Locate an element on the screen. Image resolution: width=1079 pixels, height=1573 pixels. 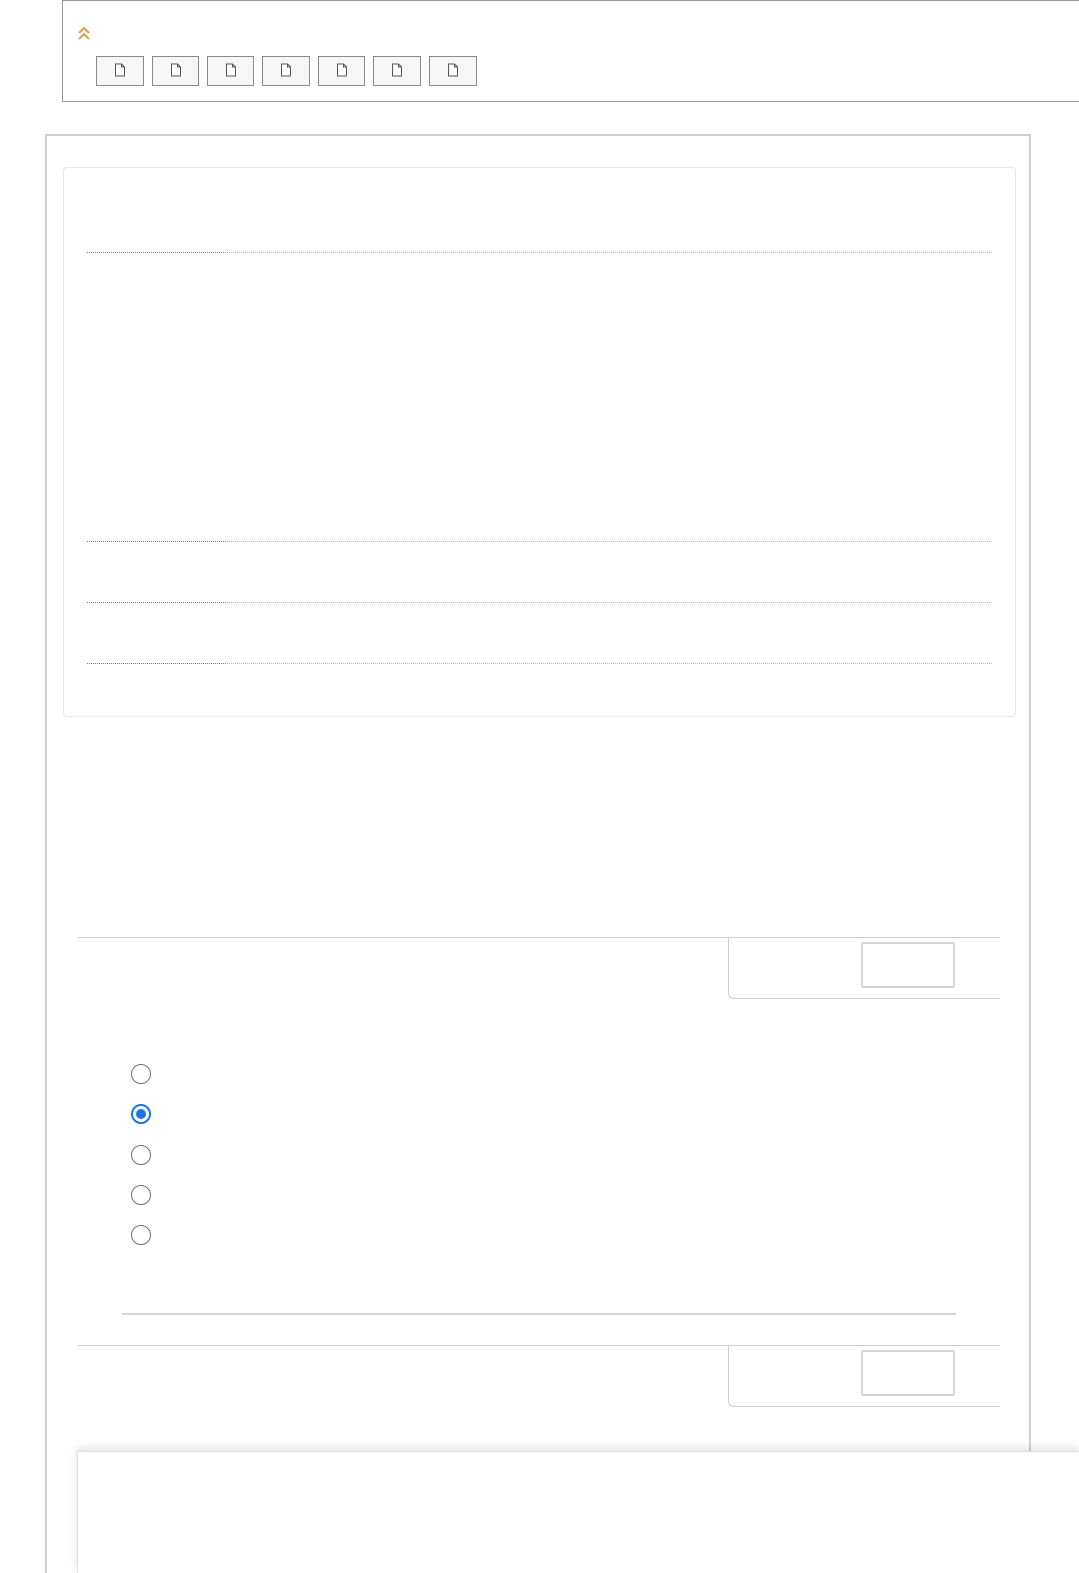
section-separator is located at coordinates (539, 1314).